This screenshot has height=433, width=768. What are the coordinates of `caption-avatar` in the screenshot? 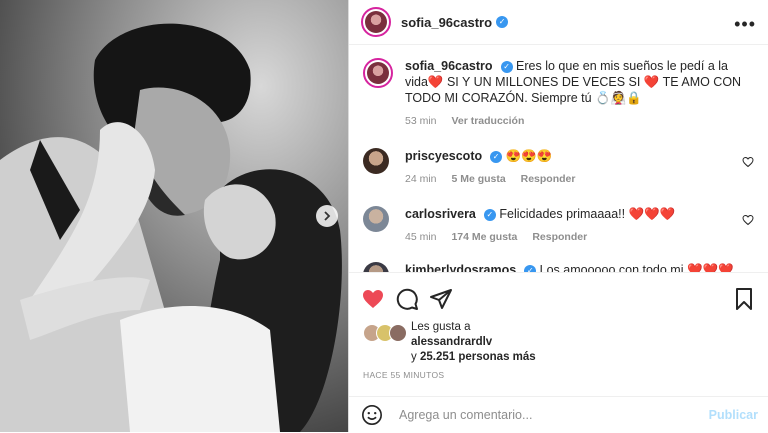 It's located at (378, 73).